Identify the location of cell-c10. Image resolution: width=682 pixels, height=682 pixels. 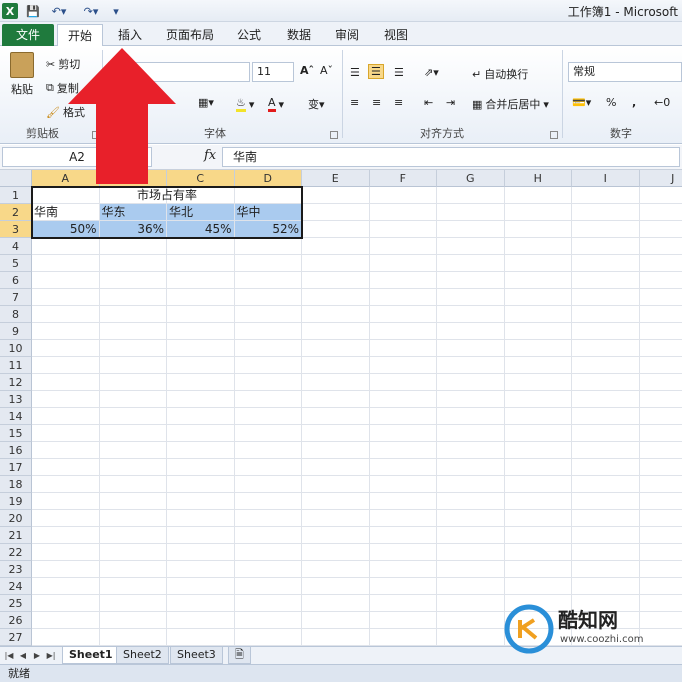
(201, 348).